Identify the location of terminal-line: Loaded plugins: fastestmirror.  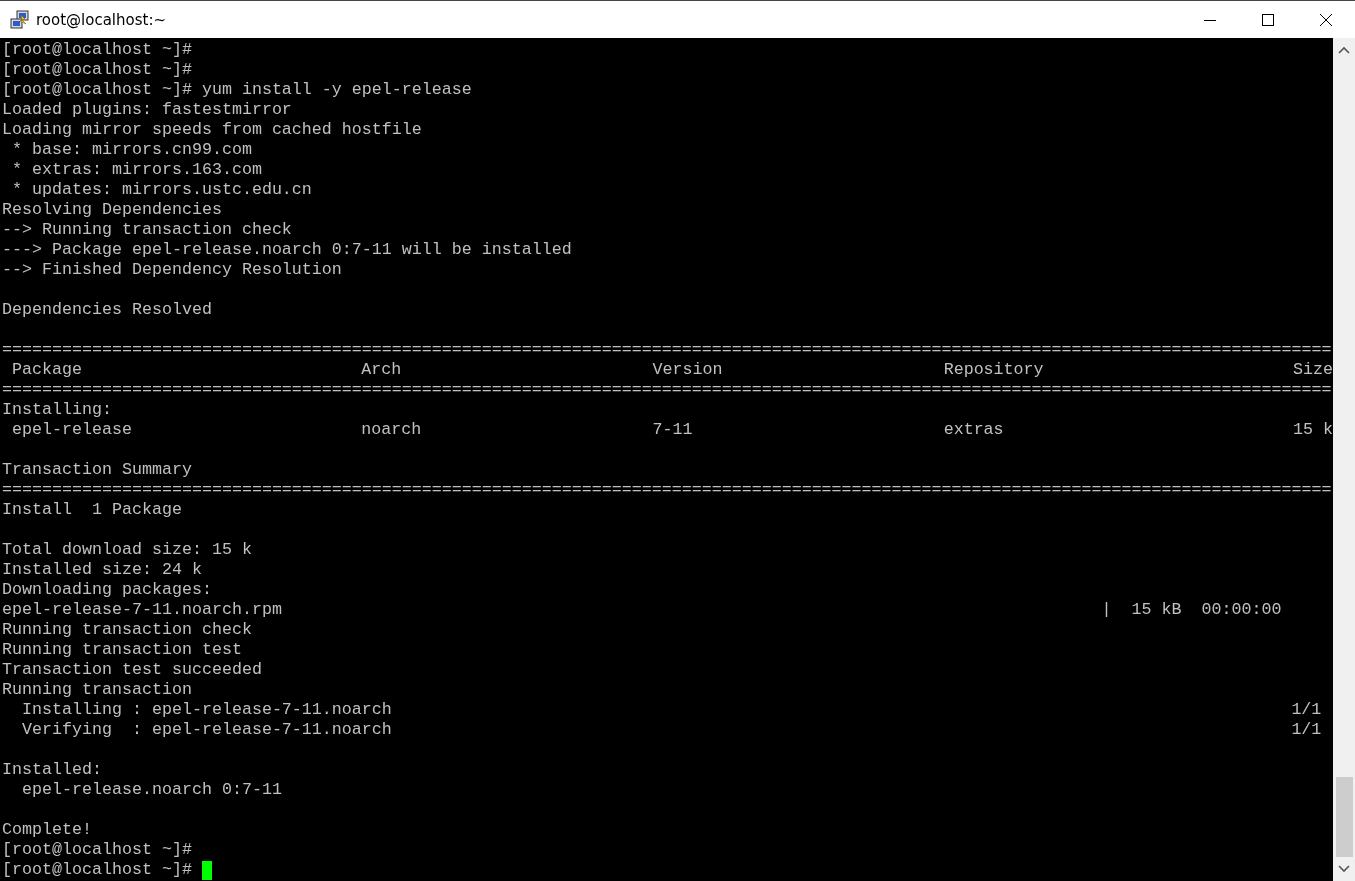
(147, 110).